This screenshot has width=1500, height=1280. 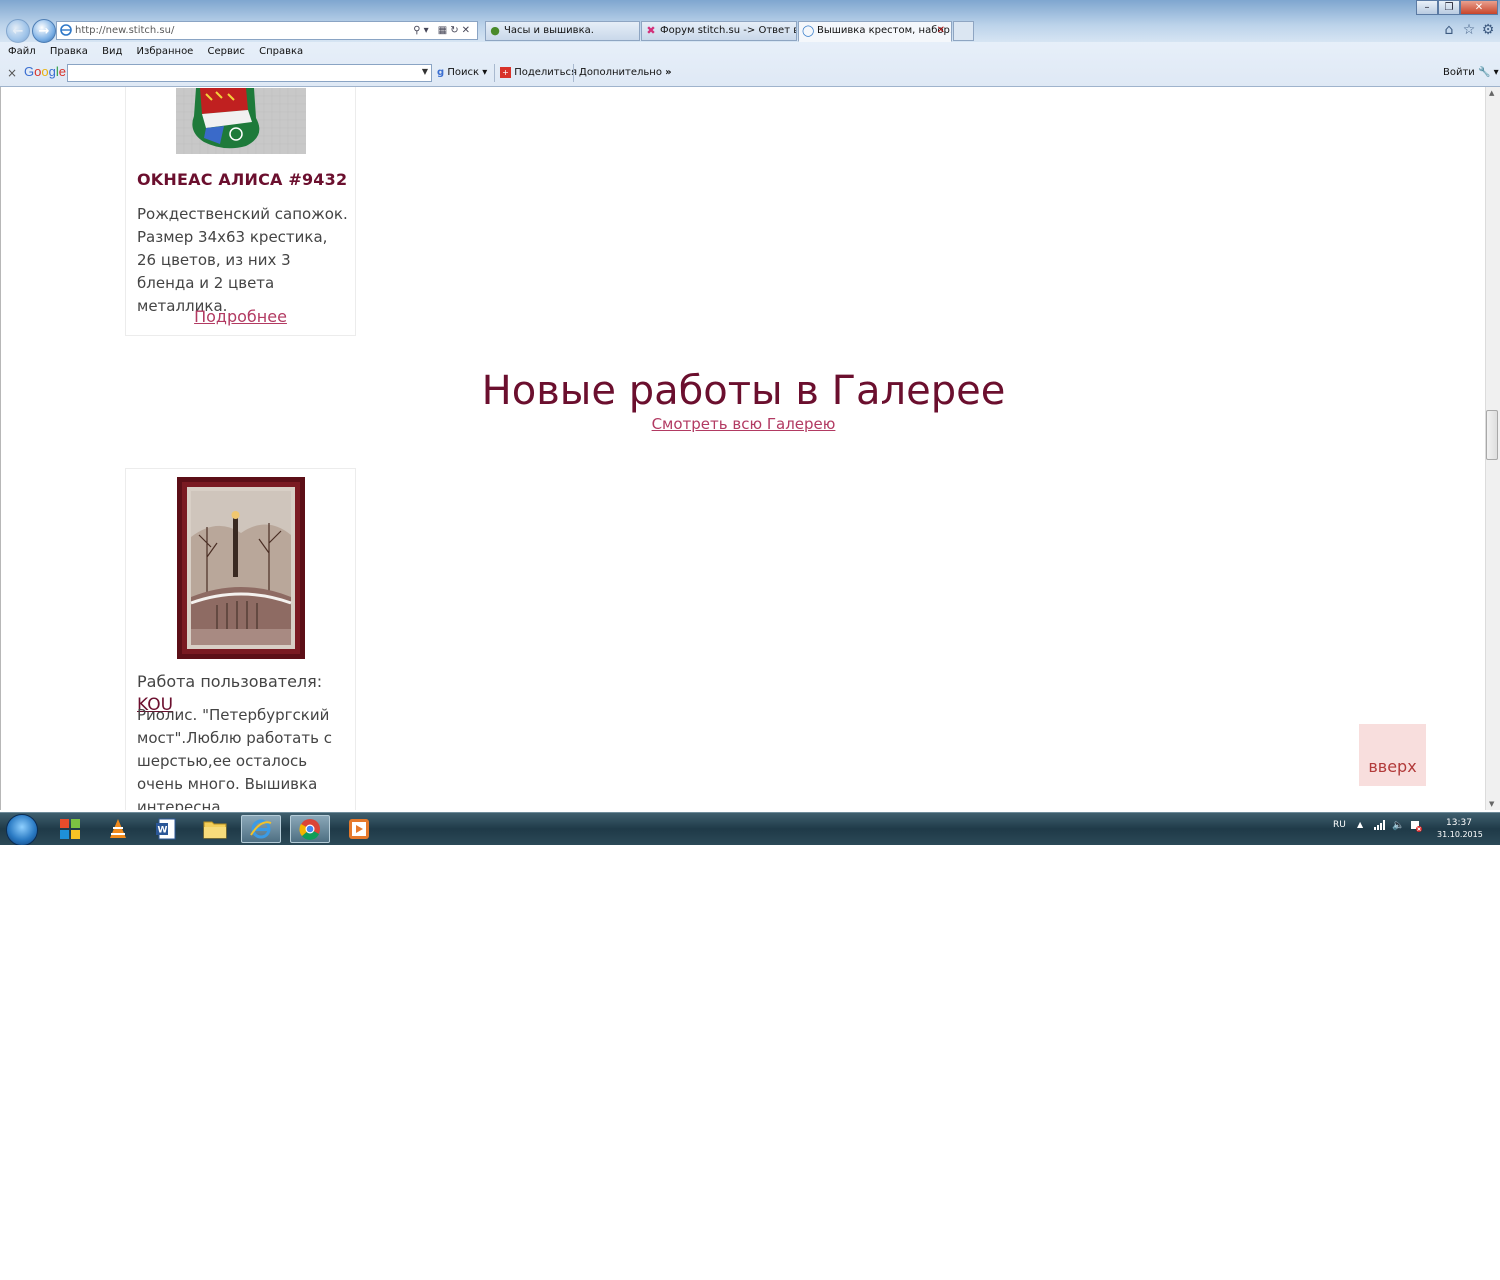 What do you see at coordinates (70, 829) in the screenshot?
I see `windows-app-icon` at bounding box center [70, 829].